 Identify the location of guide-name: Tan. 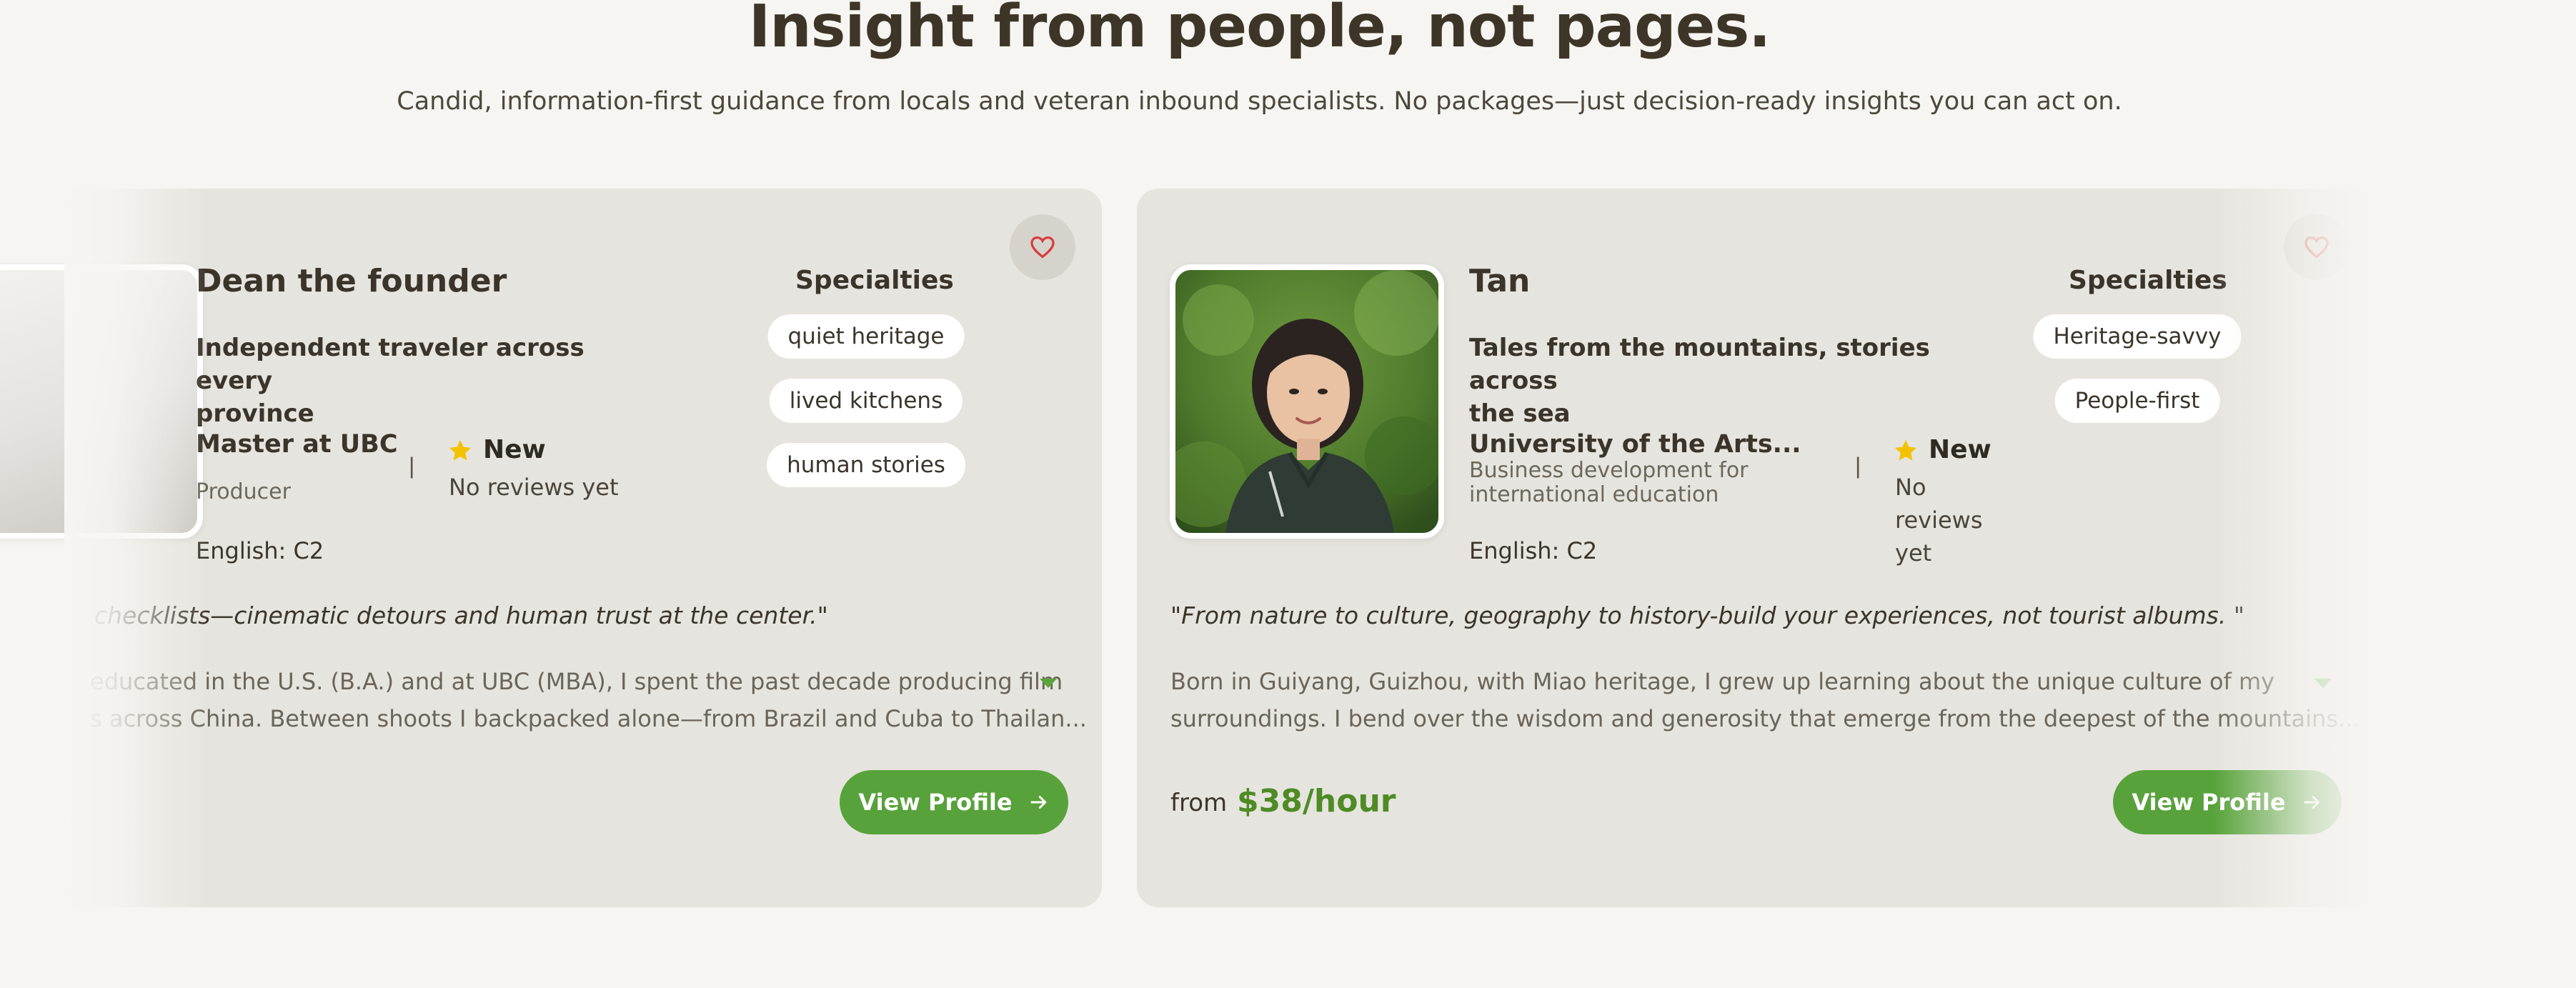
(1500, 281).